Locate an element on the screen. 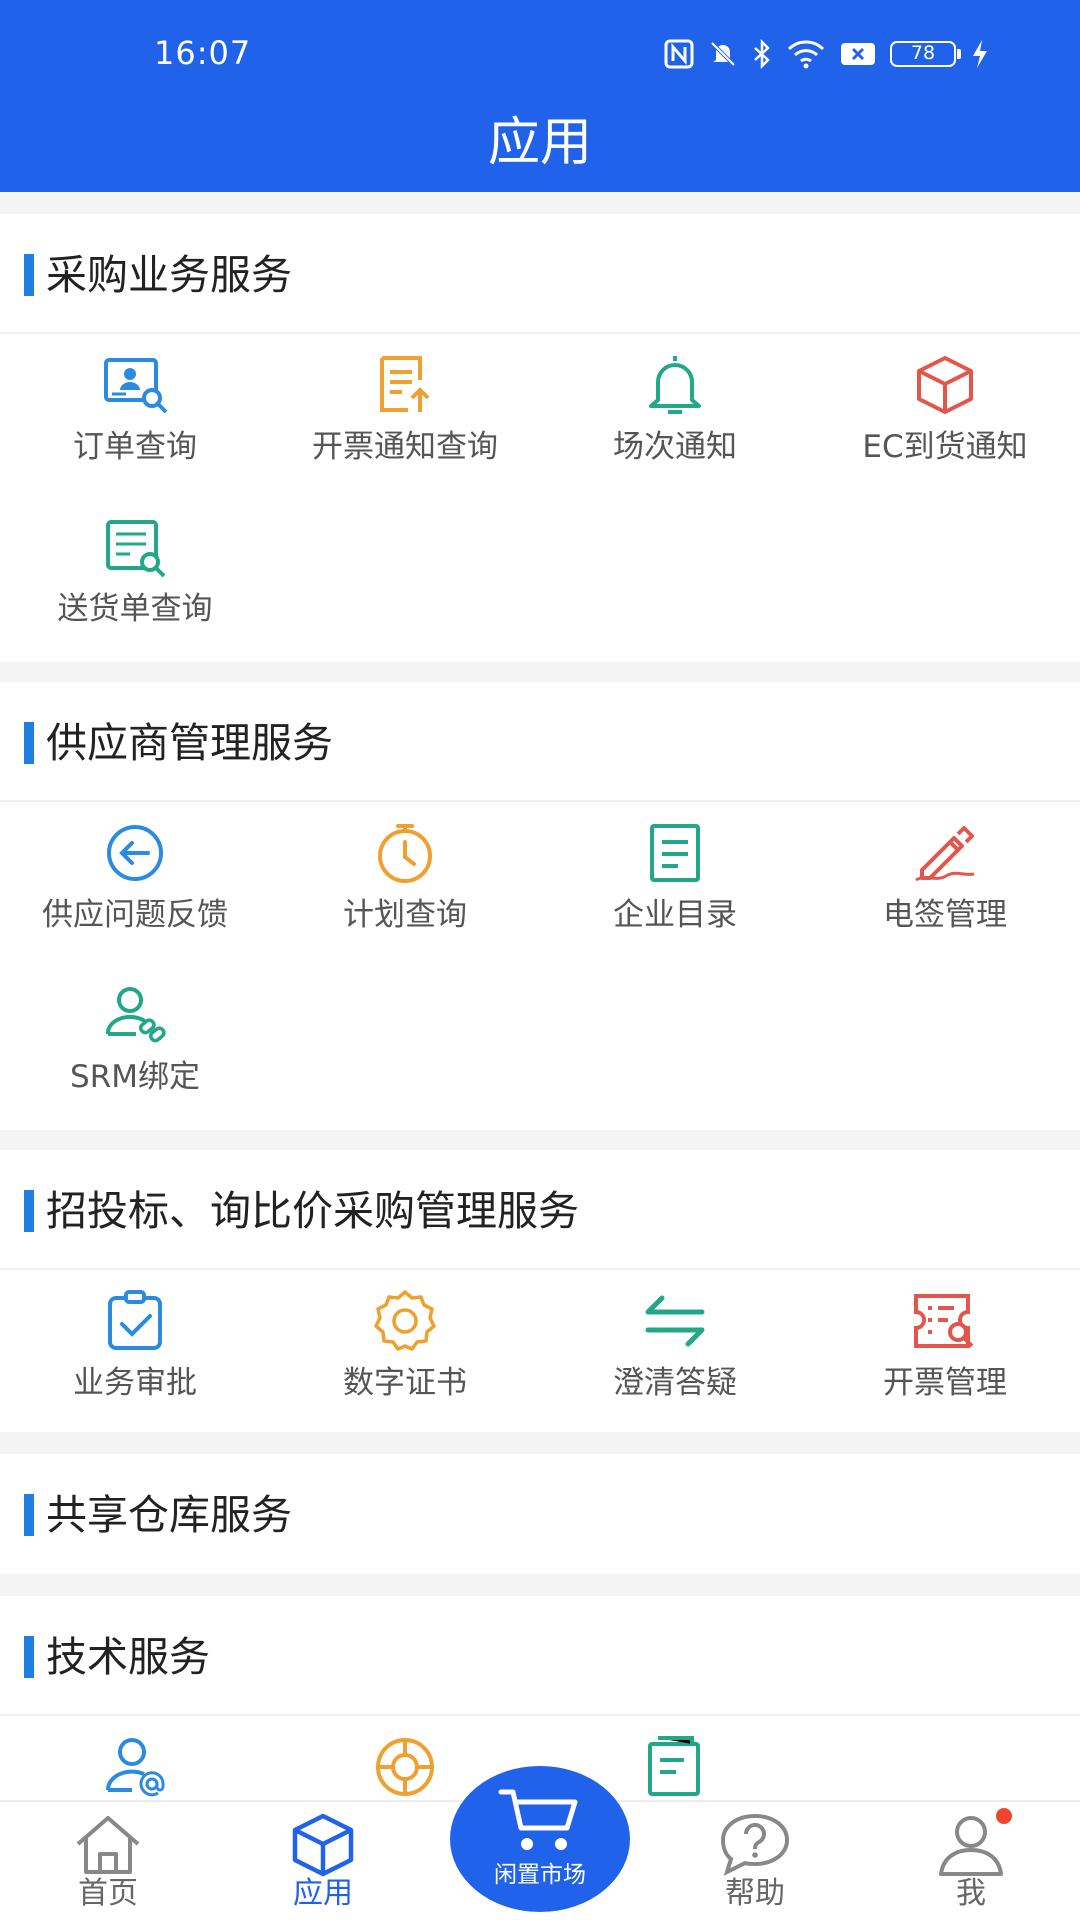  status-icons: 78 is located at coordinates (827, 54).